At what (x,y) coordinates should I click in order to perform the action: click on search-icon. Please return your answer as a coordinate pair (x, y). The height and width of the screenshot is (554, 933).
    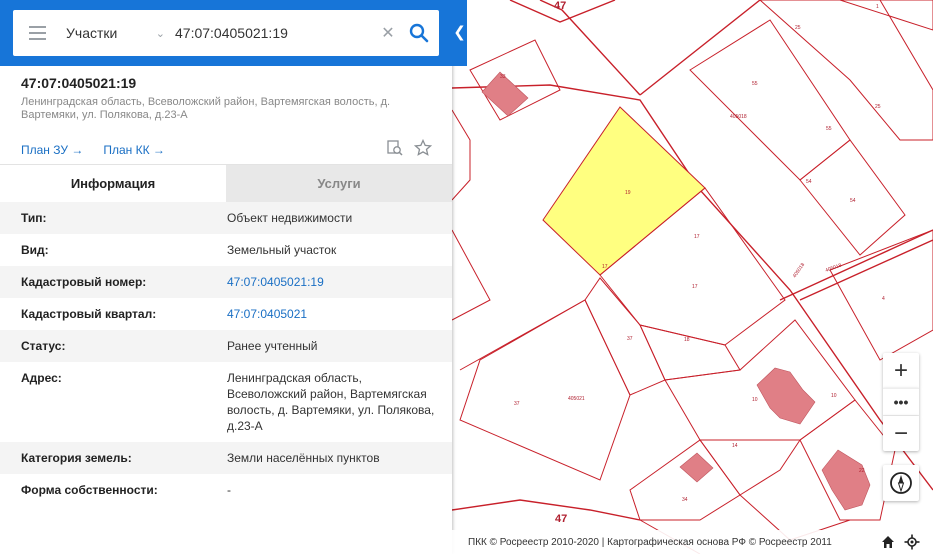
    Looking at the image, I should click on (419, 33).